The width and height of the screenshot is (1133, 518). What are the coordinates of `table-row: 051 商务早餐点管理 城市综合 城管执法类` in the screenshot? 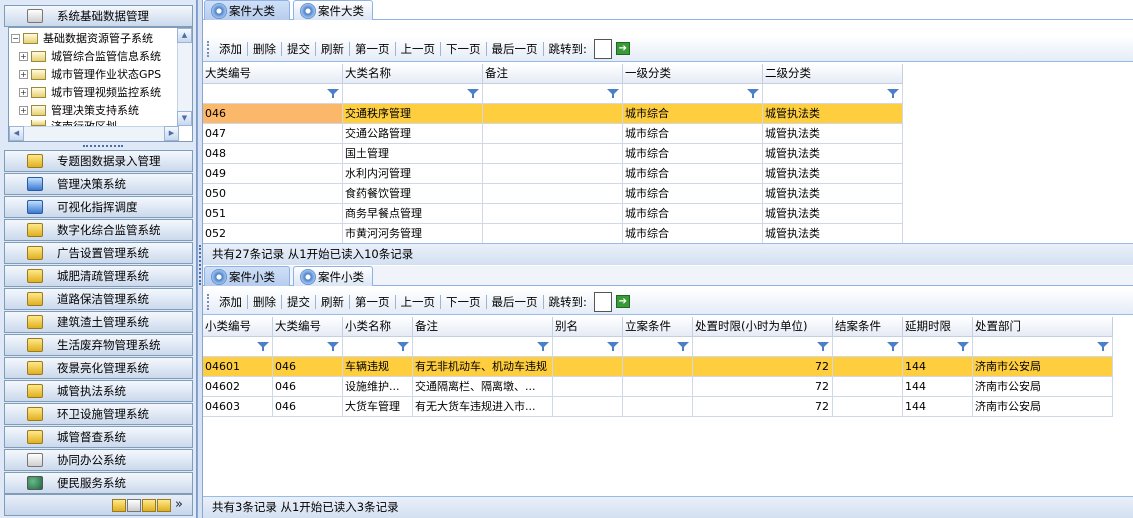 It's located at (553, 214).